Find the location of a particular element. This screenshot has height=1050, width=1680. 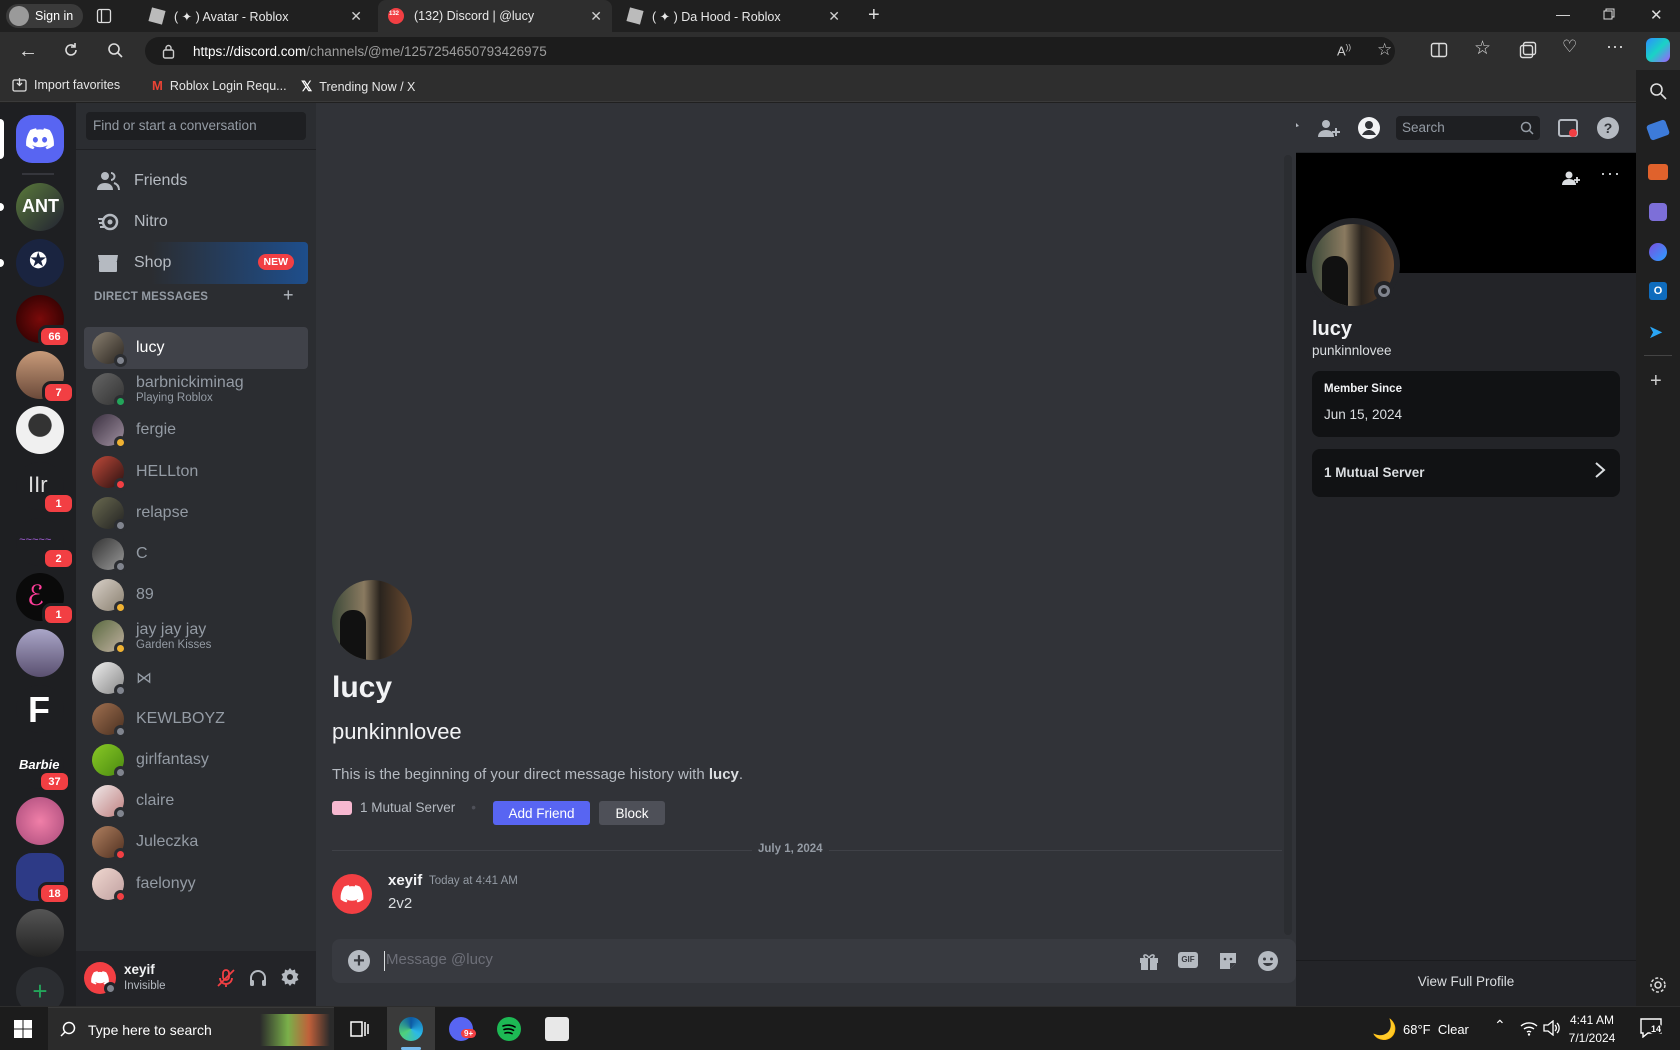

help-icon: ? is located at coordinates (1608, 128).